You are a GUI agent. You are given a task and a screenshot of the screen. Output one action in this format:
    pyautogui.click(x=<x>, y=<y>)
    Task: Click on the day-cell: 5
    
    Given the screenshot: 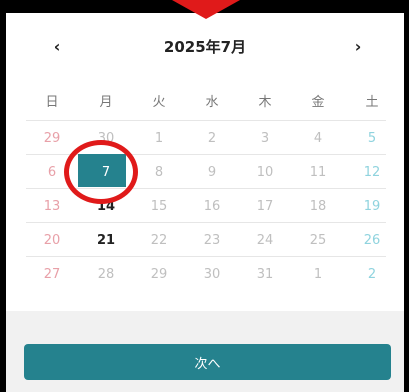 What is the action you would take?
    pyautogui.click(x=372, y=138)
    